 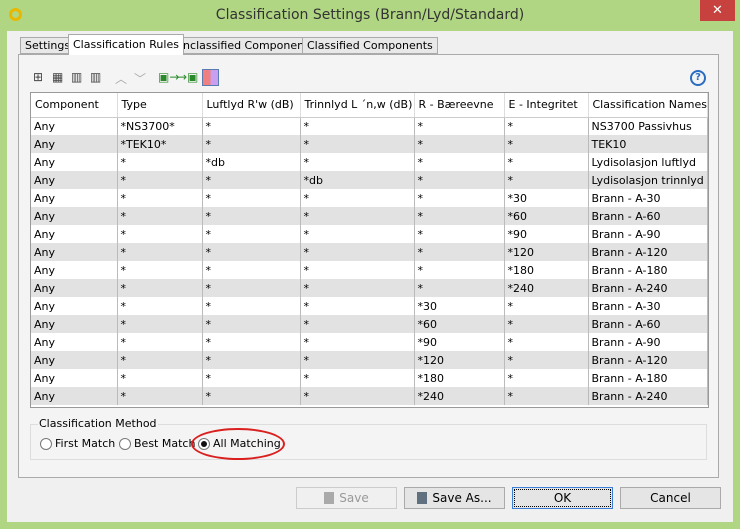 I want to click on table-cell: Brann - A-180, so click(x=648, y=378).